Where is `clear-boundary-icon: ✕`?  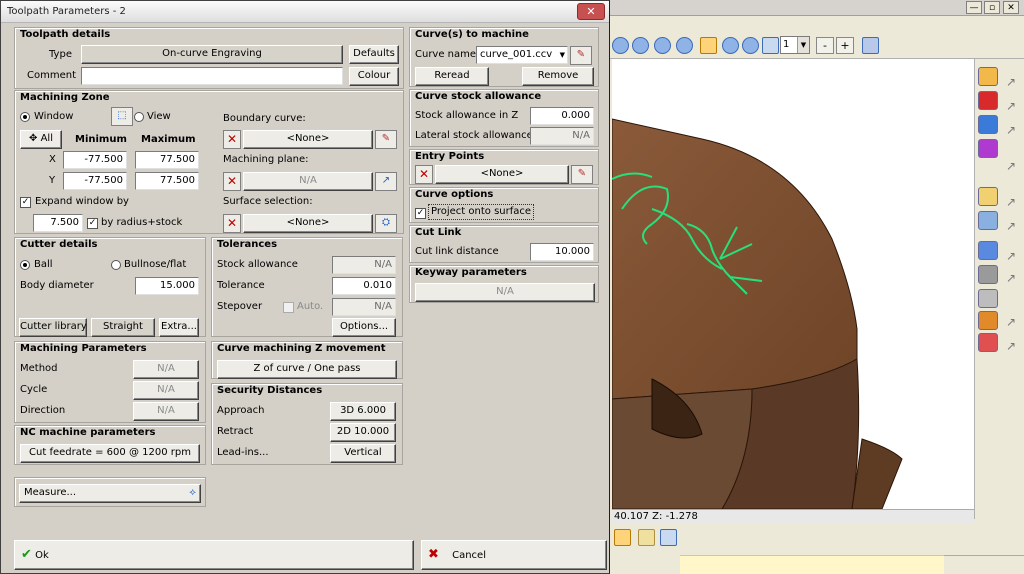 clear-boundary-icon: ✕ is located at coordinates (232, 139).